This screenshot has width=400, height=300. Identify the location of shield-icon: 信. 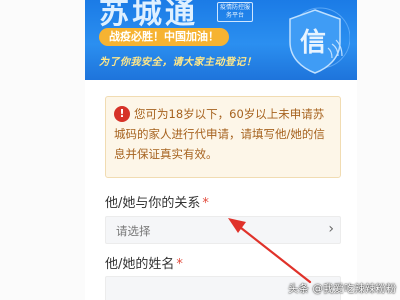
(319, 40).